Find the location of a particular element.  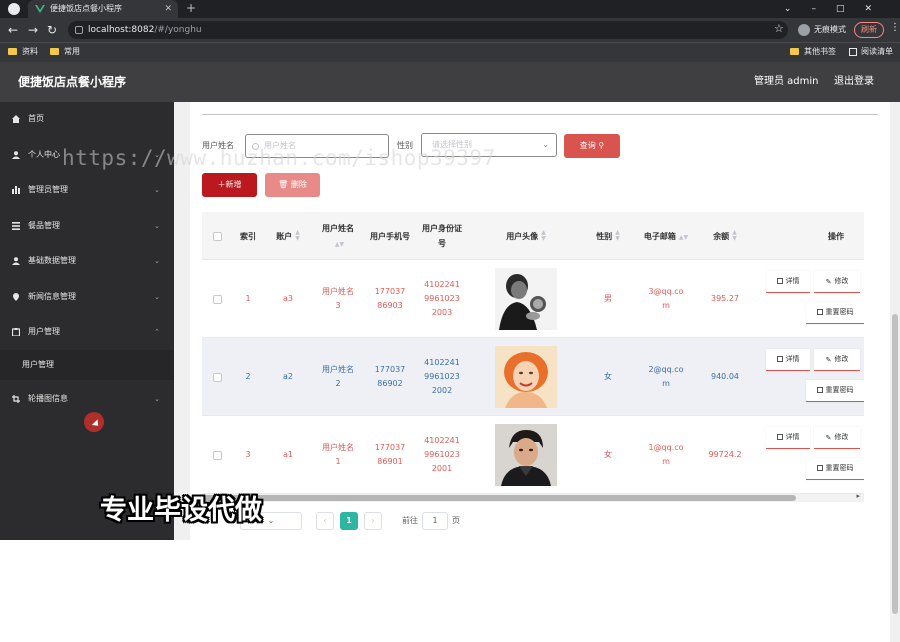

browser-tab-bar: 便捷饭店点餐小程序 ✕ + ⌄–□✕ is located at coordinates (450, 9).